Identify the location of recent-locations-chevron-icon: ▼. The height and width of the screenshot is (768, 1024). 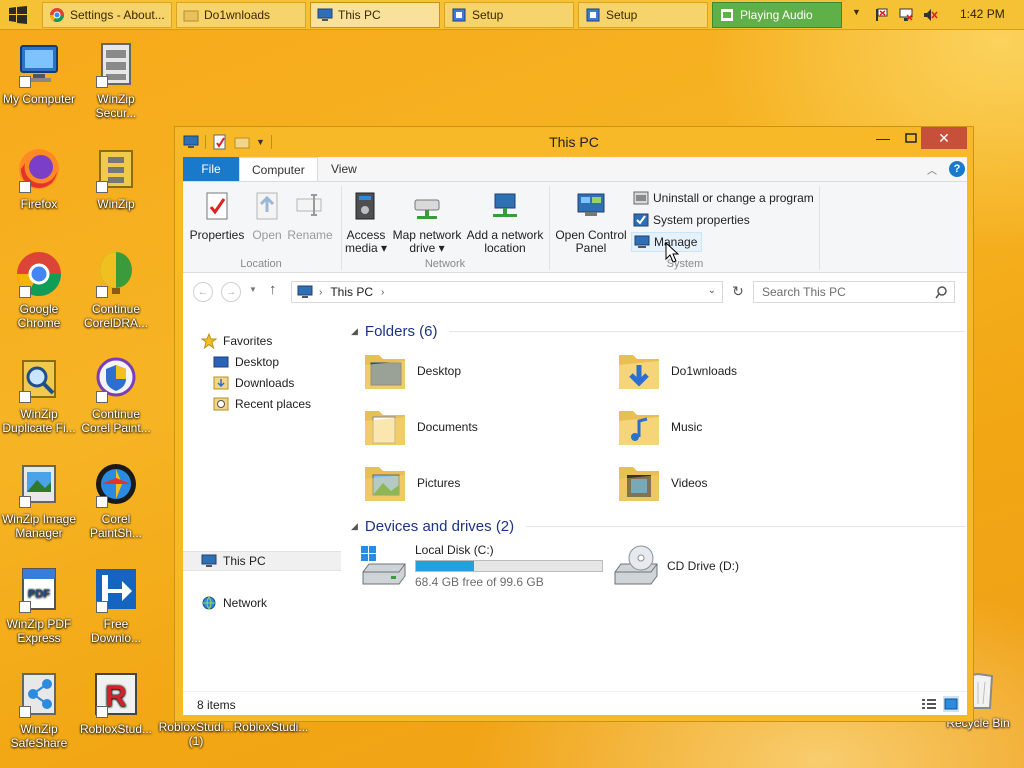
(253, 289).